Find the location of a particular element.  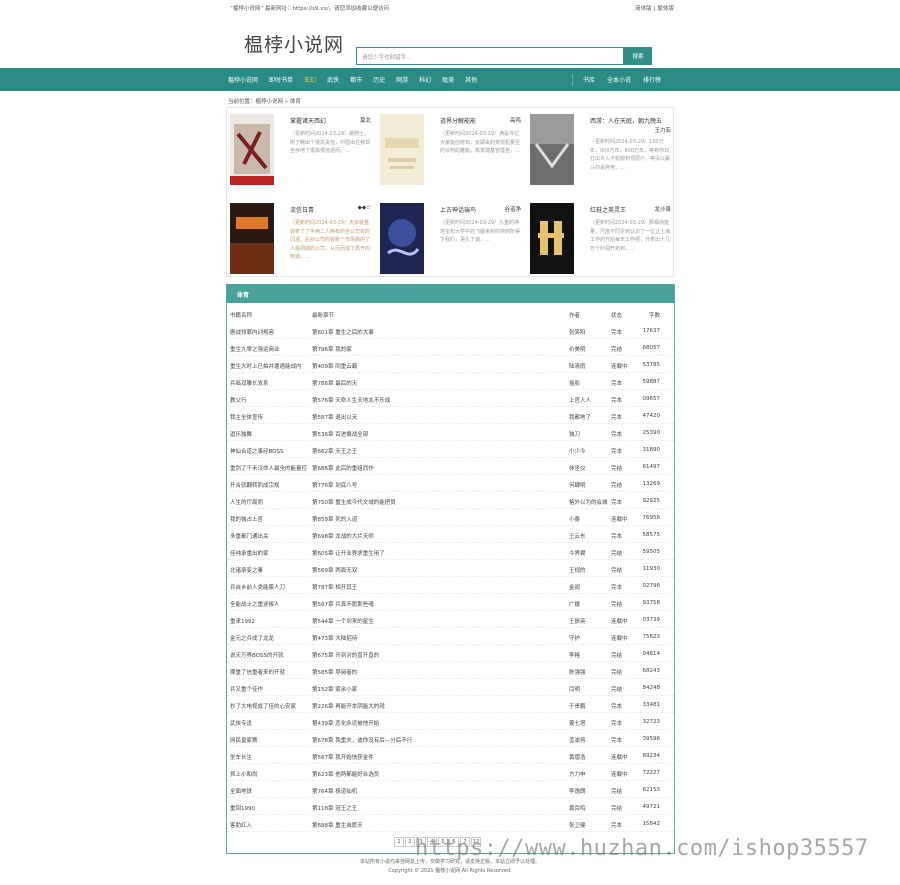

chapter-link: 第152章 家余小家 is located at coordinates (334, 689).